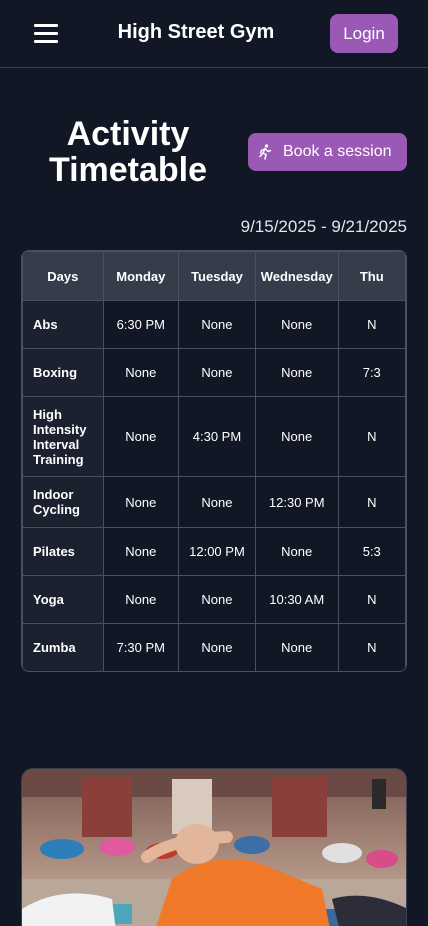  I want to click on activity-name: Boxing, so click(63, 372).